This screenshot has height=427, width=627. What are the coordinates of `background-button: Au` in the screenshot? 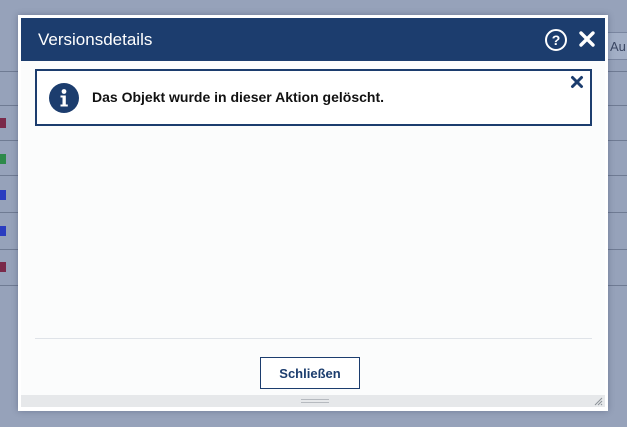 It's located at (616, 46).